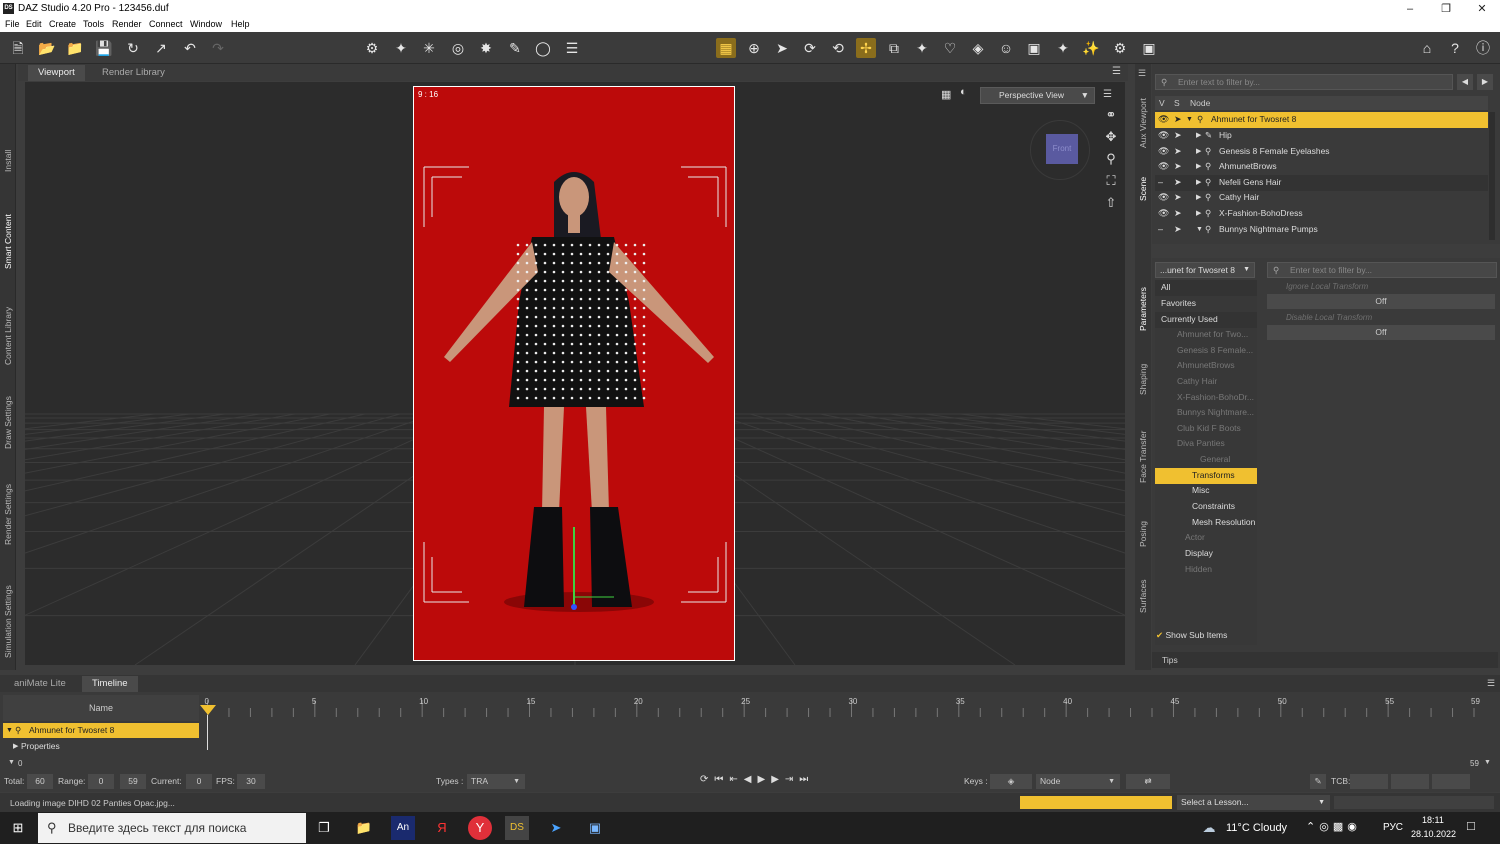 The height and width of the screenshot is (844, 1500). What do you see at coordinates (486, 48) in the screenshot?
I see `spot-render-icon: ✸` at bounding box center [486, 48].